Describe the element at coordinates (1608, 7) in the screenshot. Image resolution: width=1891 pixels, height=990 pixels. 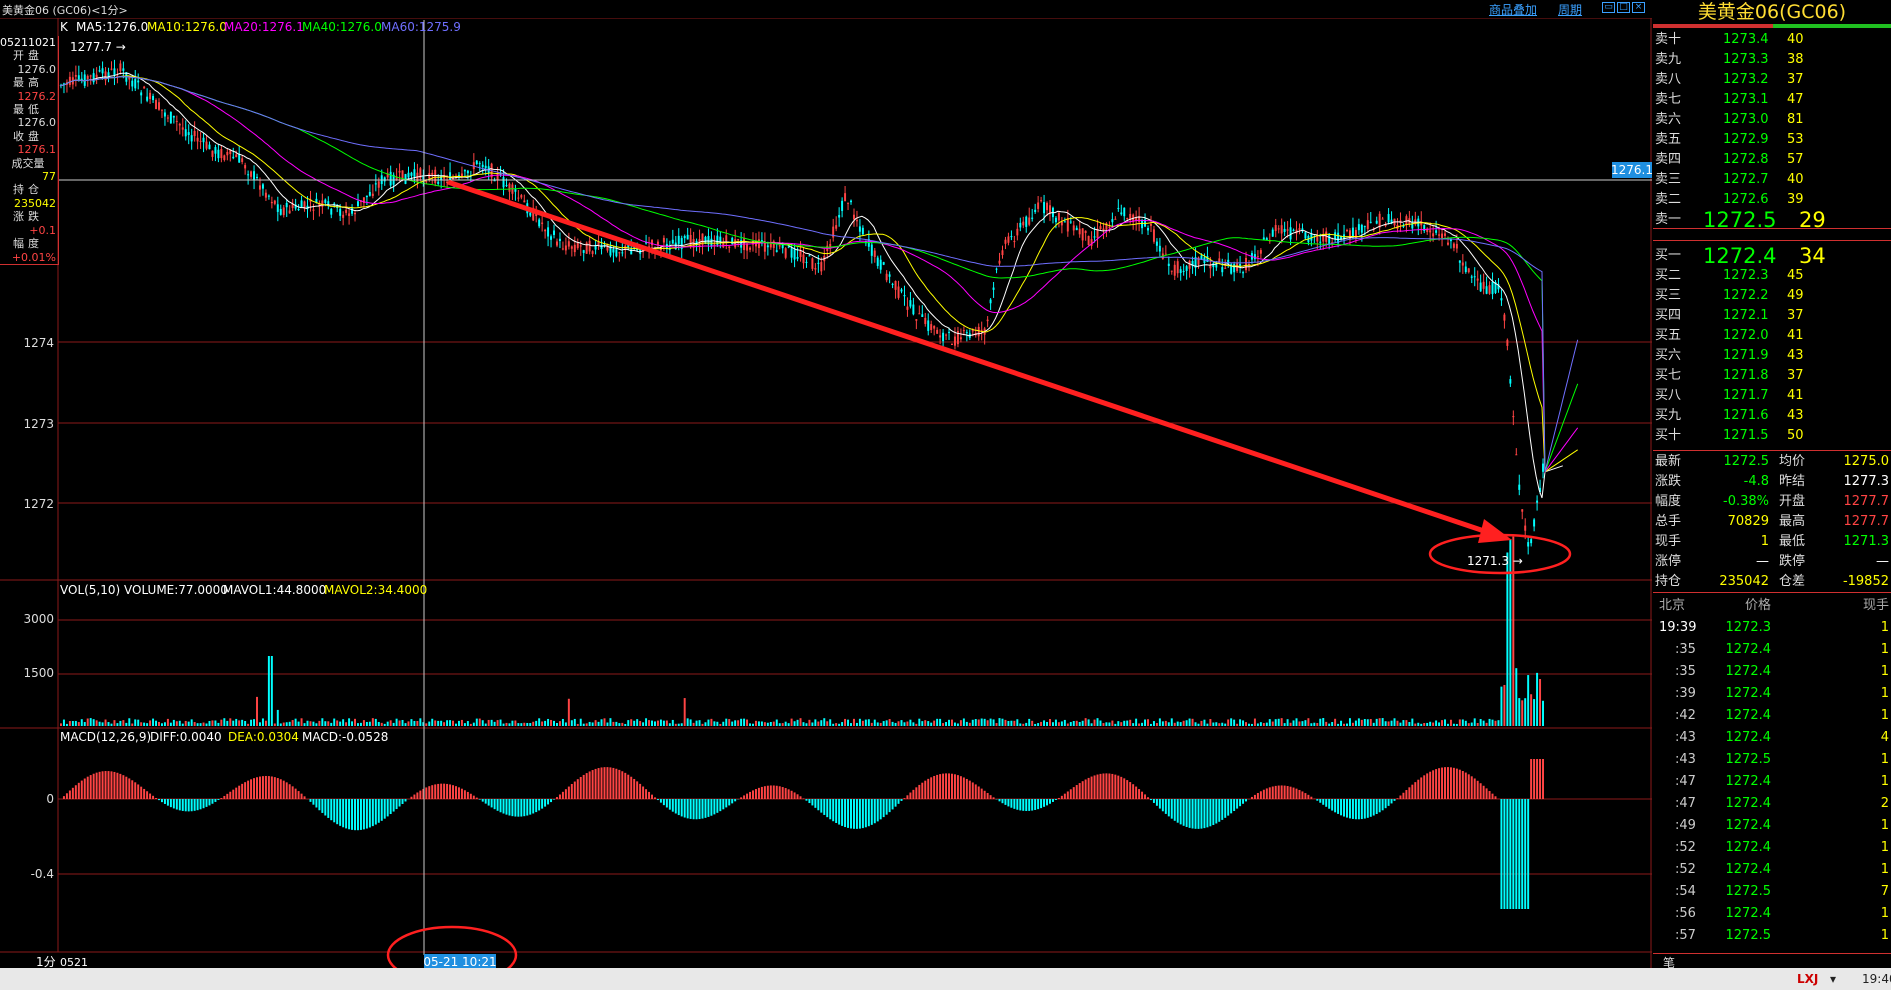
I see `restore-icon: ▭` at that location.